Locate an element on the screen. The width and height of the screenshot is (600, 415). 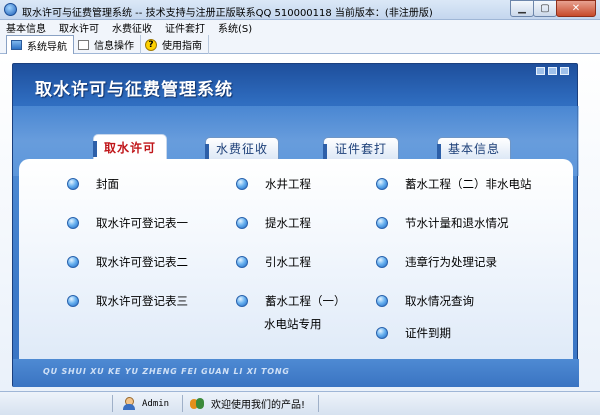
window-controls: ▁ ▢ ✕ is located at coordinates (553, 8).